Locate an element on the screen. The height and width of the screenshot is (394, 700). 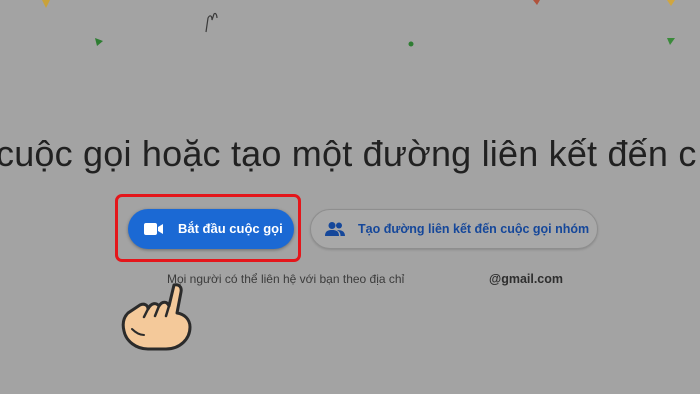
create-group-call-link-button: Tạo đường liên kết đến cuộc gọi nhóm is located at coordinates (454, 229).